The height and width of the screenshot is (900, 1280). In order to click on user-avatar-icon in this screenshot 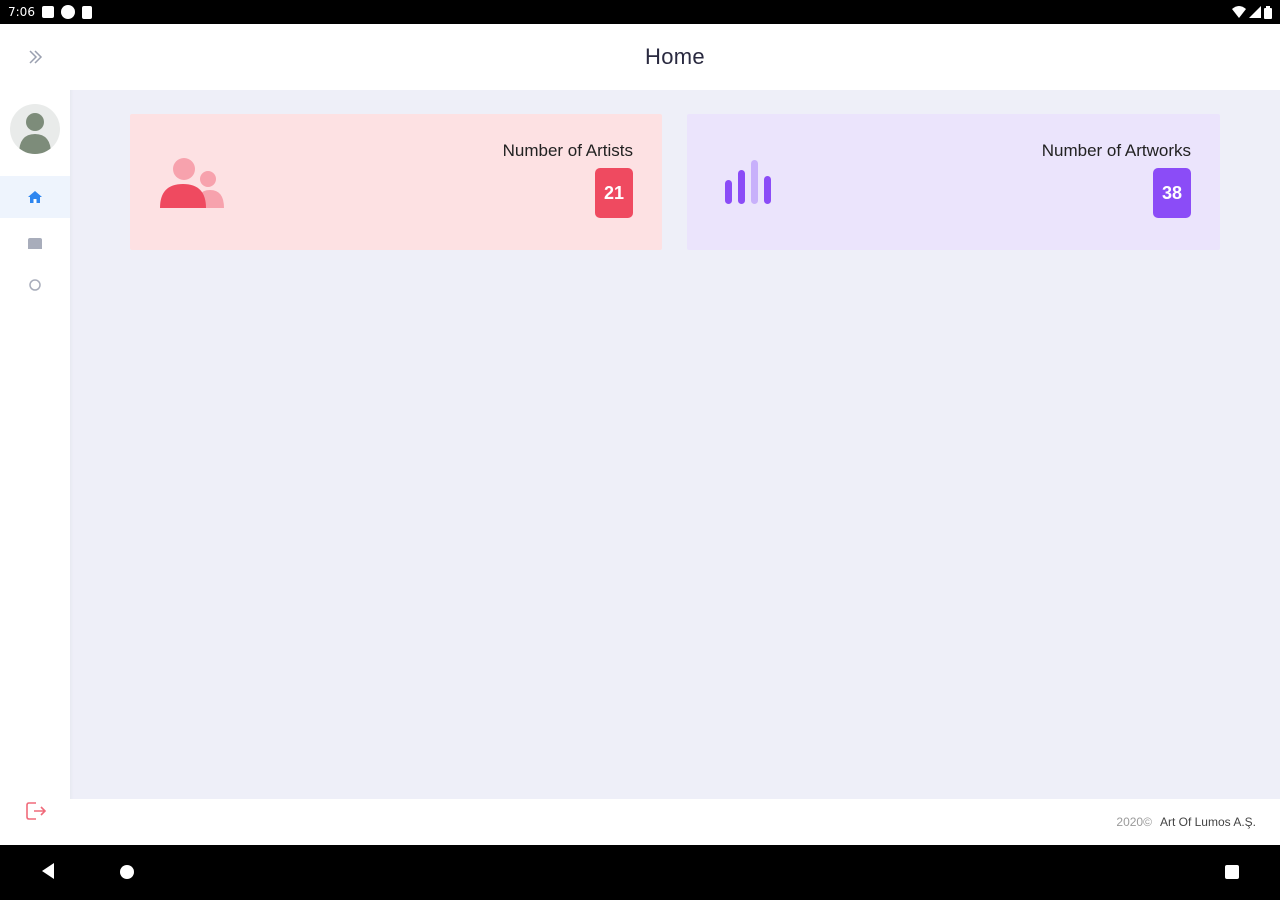, I will do `click(35, 133)`.